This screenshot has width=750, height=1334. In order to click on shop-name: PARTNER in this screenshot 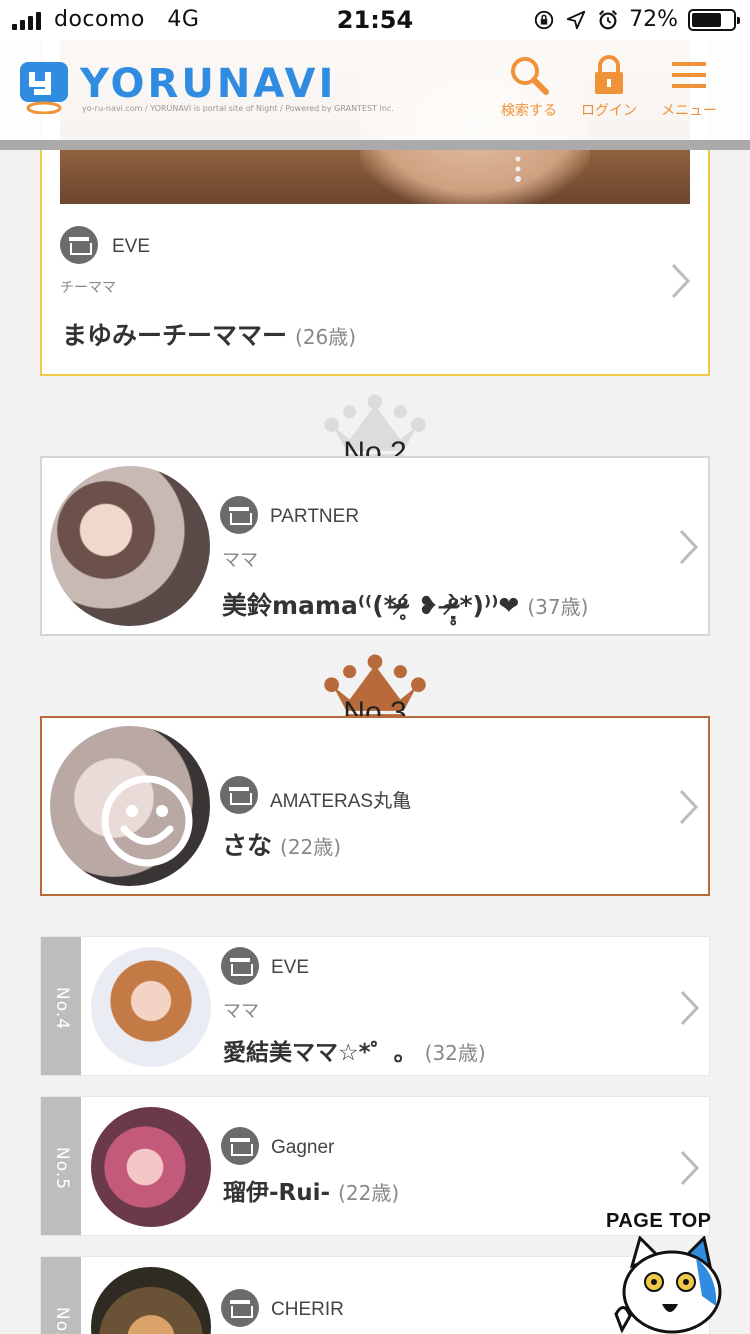, I will do `click(315, 516)`.